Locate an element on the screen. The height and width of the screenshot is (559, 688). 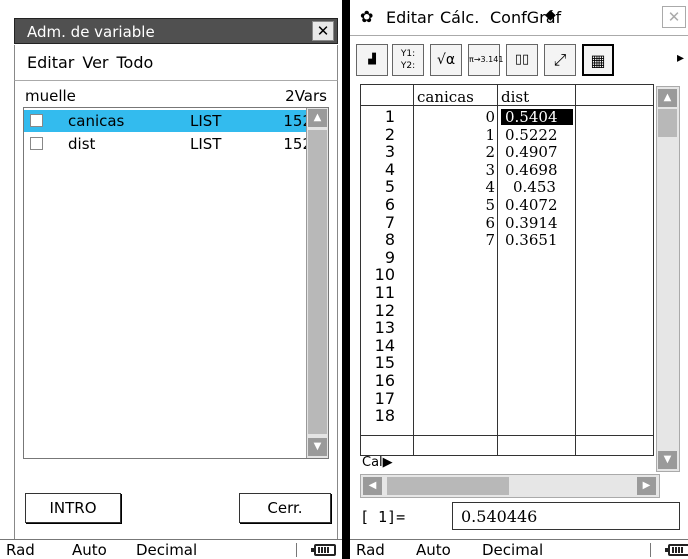
cell-dist: 0.4072 is located at coordinates (537, 205).